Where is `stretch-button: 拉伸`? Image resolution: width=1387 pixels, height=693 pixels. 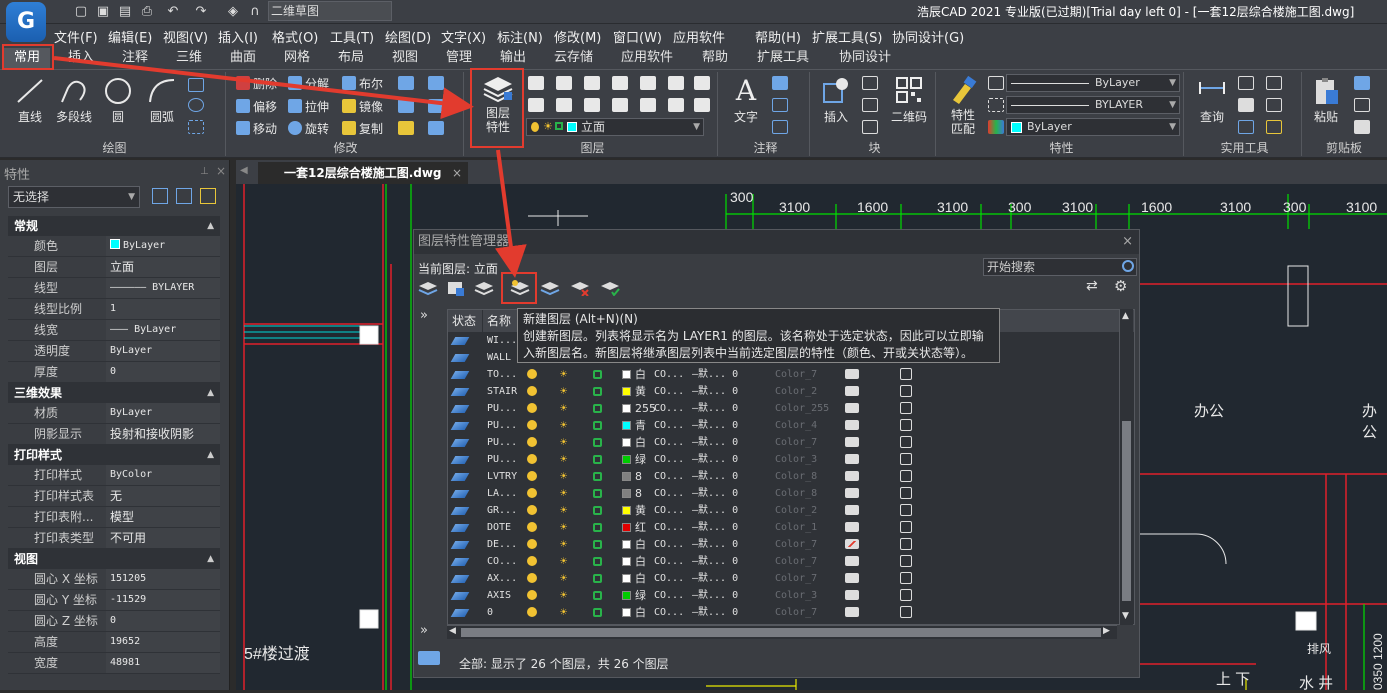 stretch-button: 拉伸 is located at coordinates (308, 106).